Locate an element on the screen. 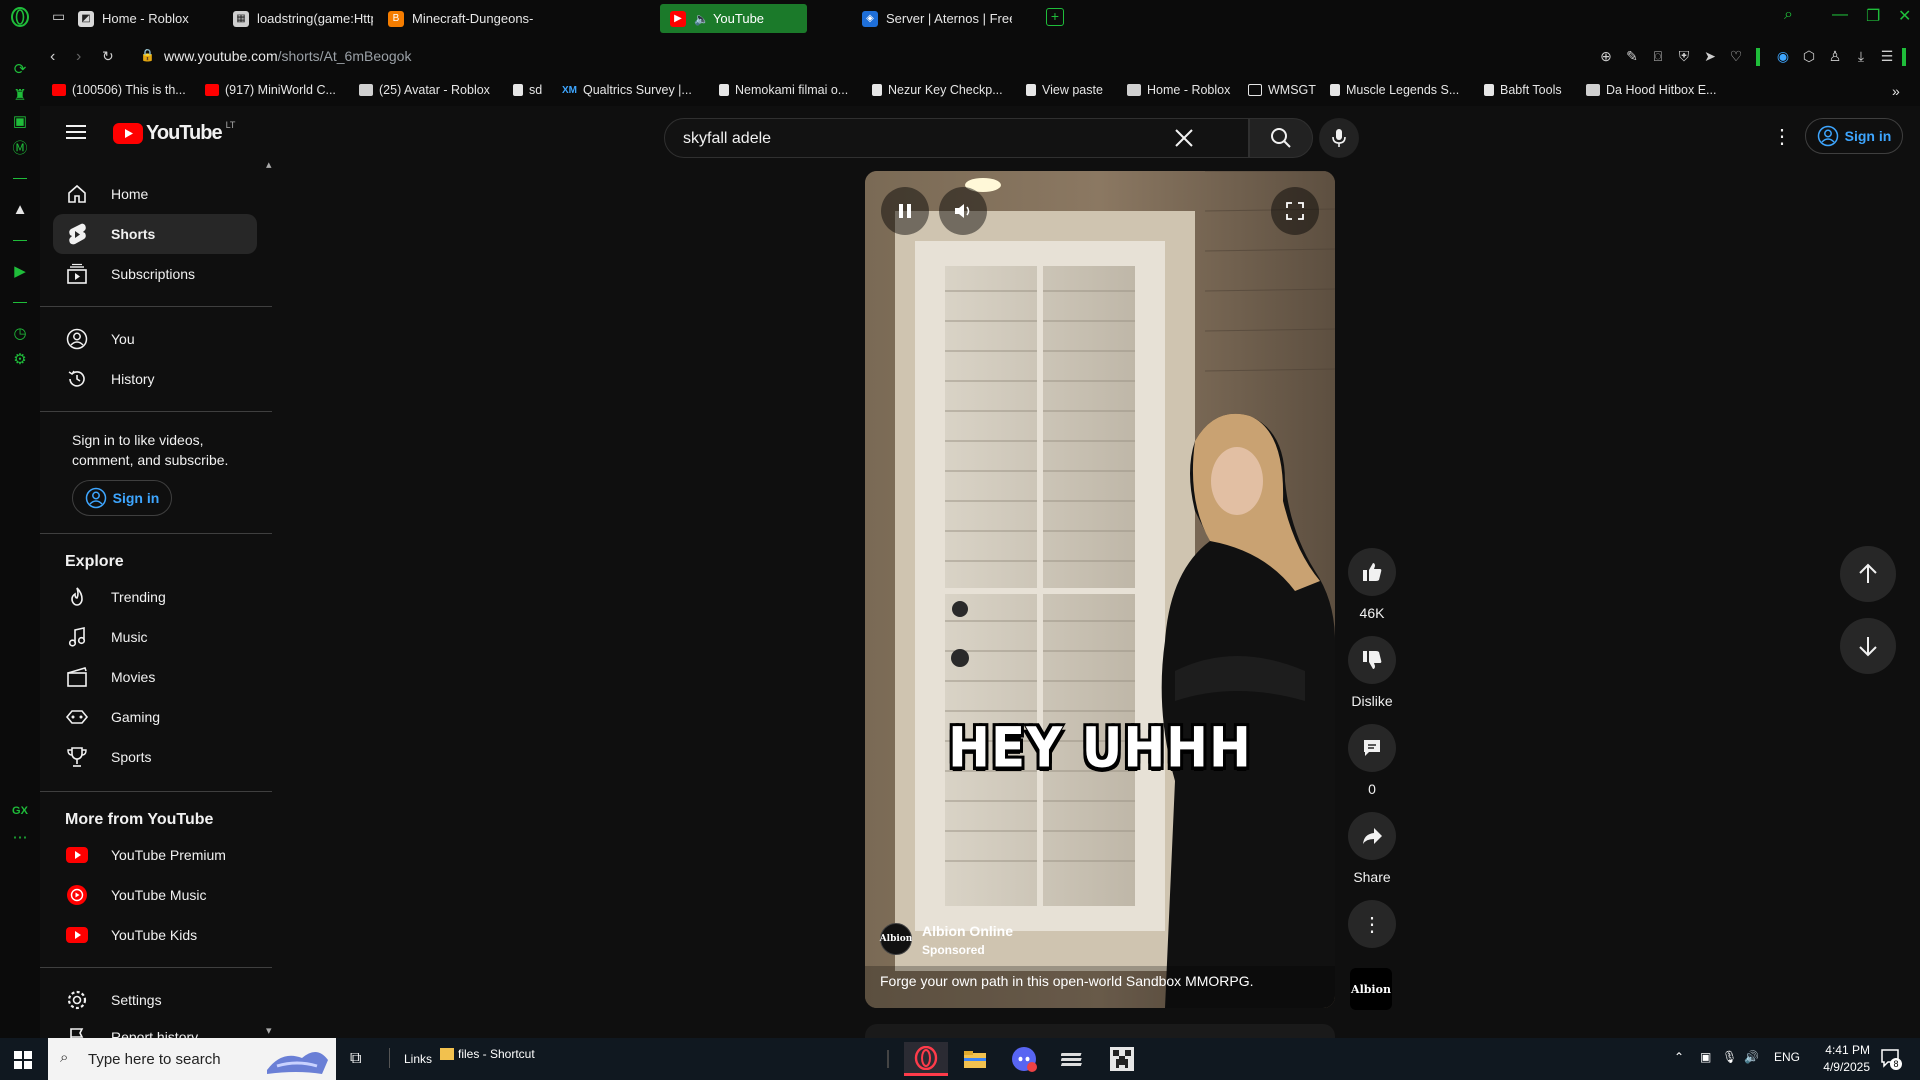 The image size is (1920, 1080). volume-button is located at coordinates (963, 211).